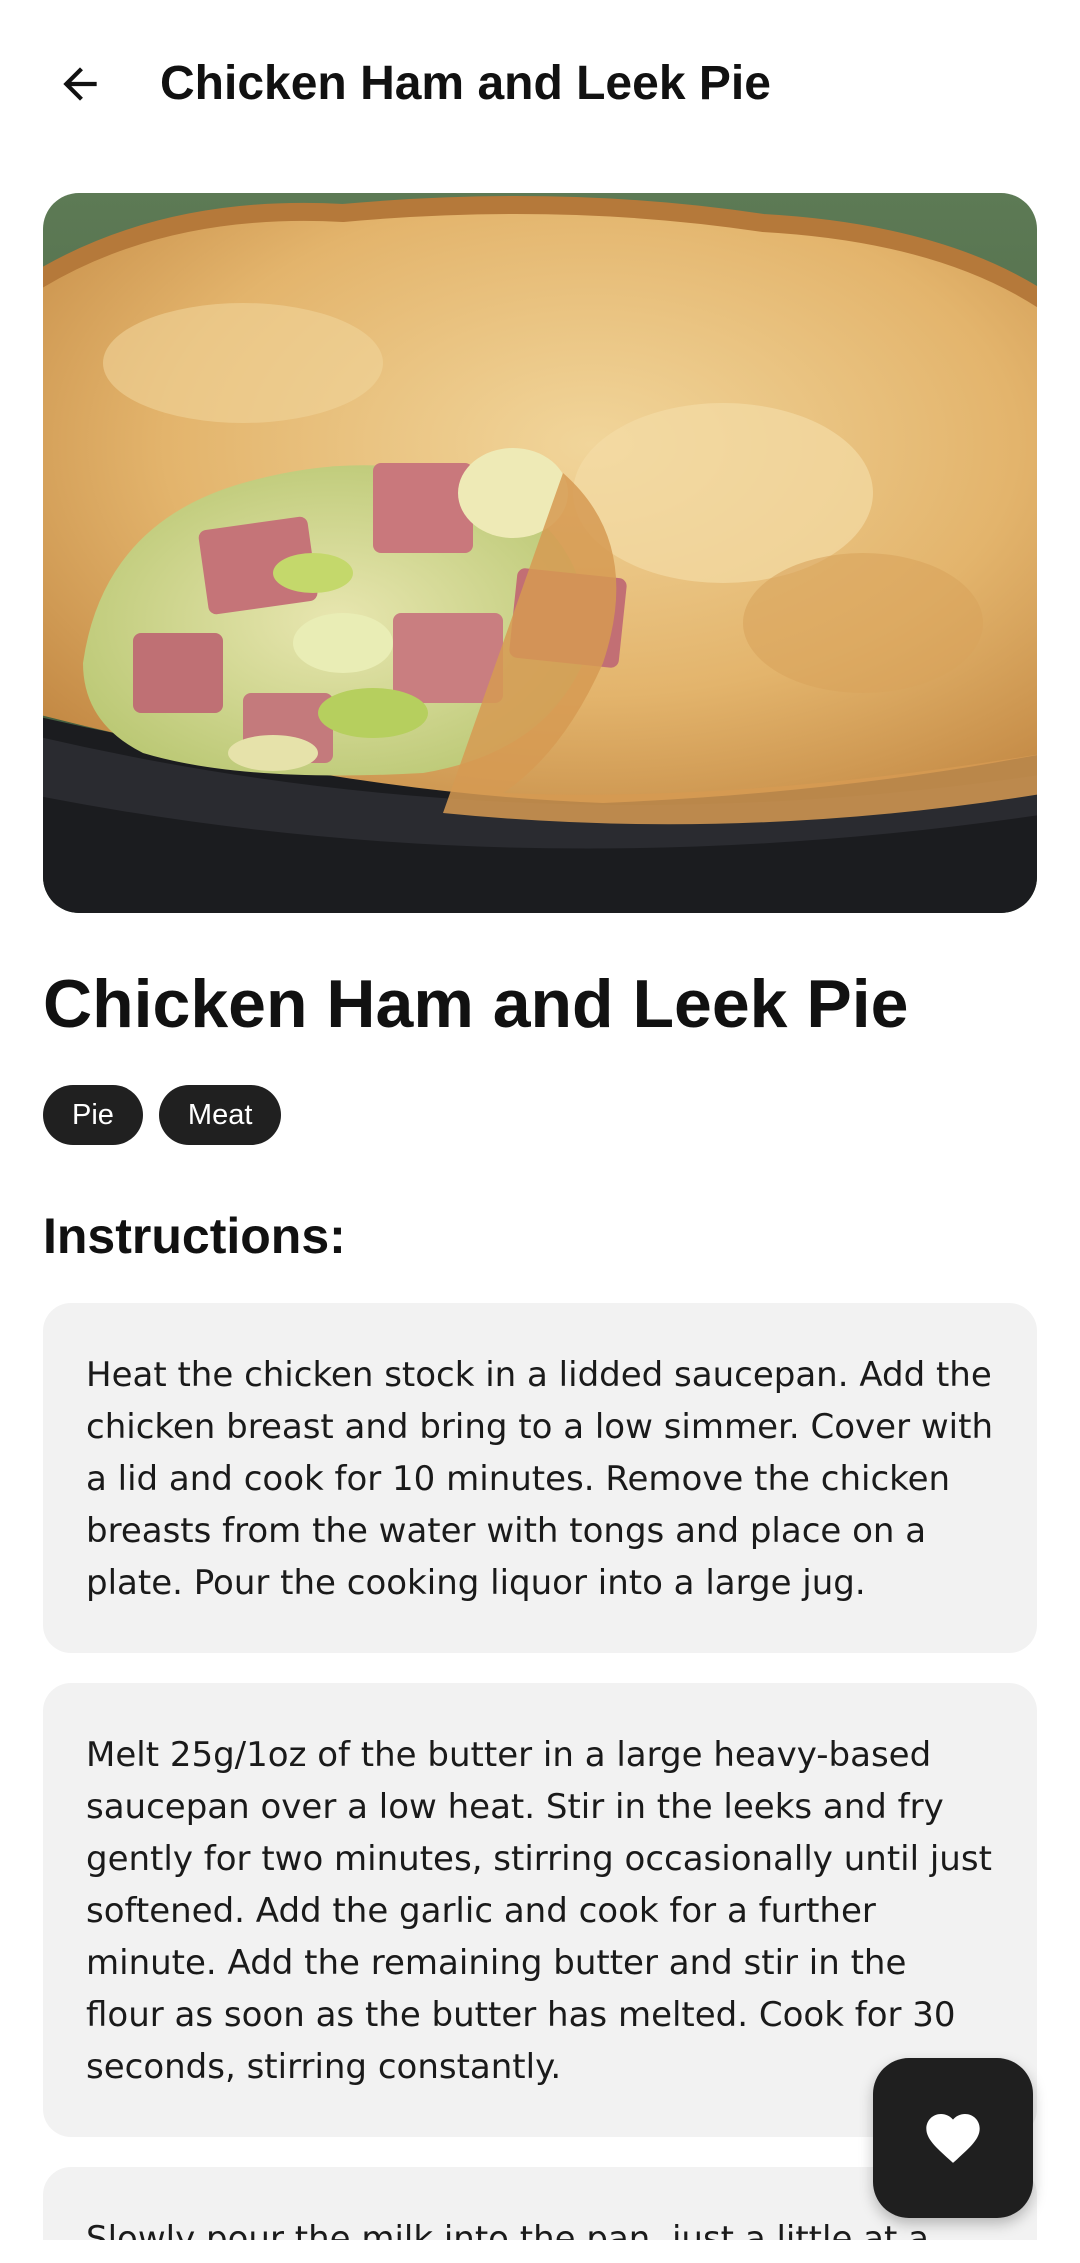 This screenshot has height=2263, width=1080. Describe the element at coordinates (476, 1004) in the screenshot. I see `recipe-title: Chicken Ham and Leek Pie` at that location.